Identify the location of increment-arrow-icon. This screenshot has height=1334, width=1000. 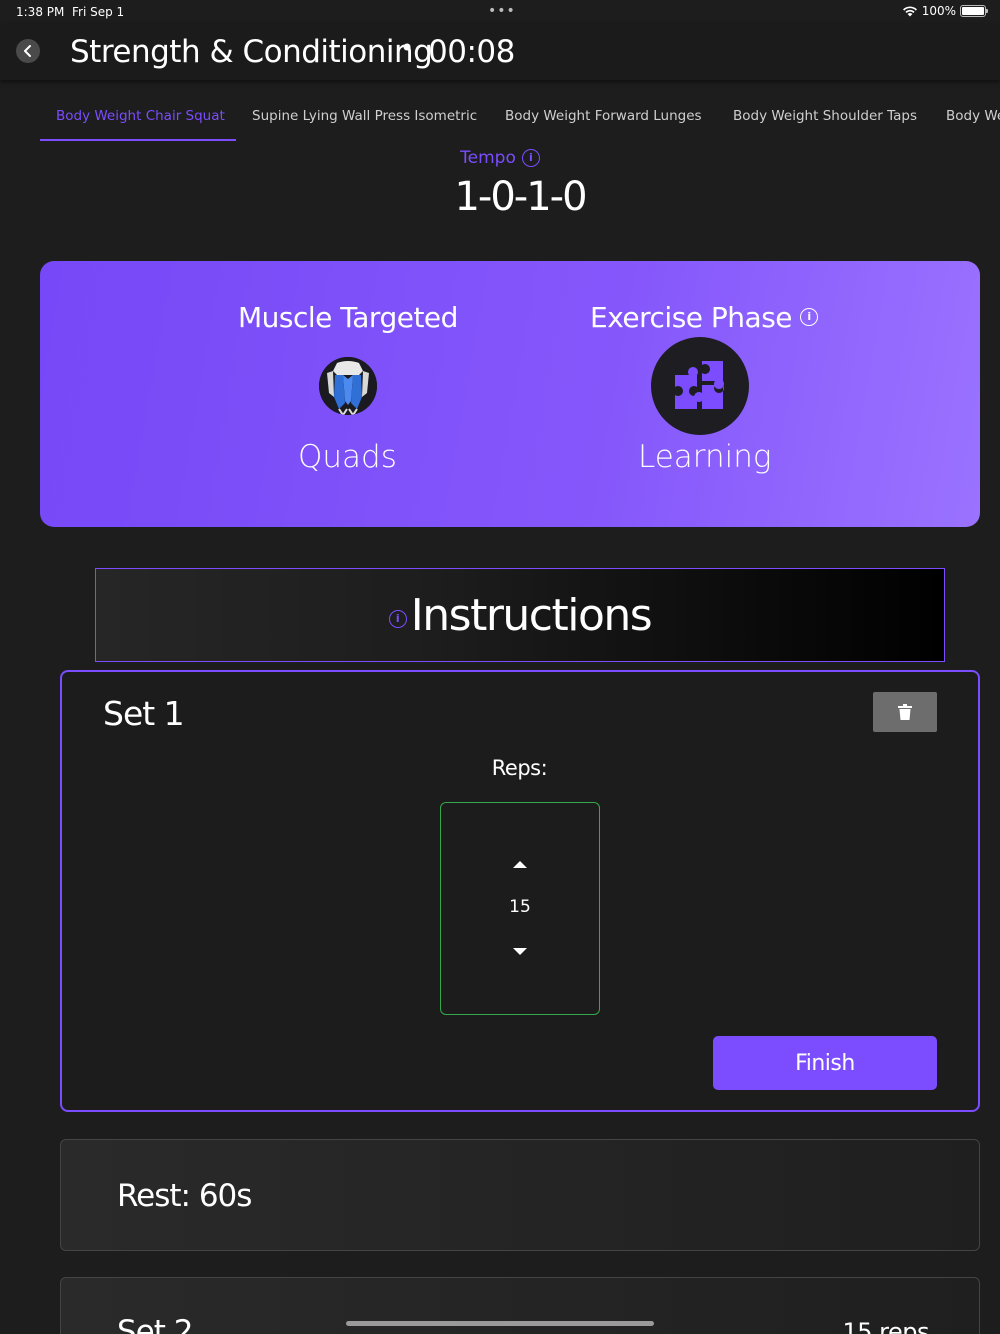
(520, 864).